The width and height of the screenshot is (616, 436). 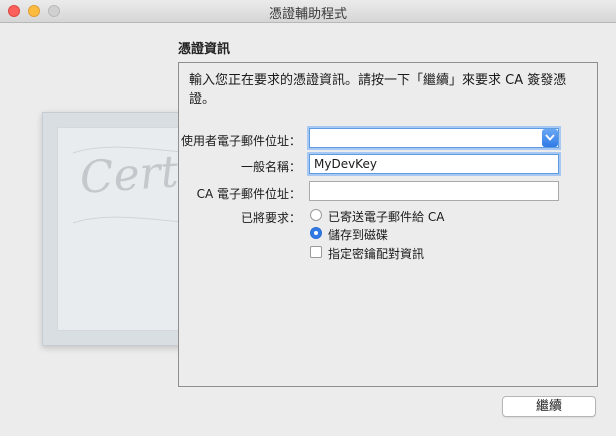 What do you see at coordinates (270, 218) in the screenshot?
I see `request-label: 已將要求：` at bounding box center [270, 218].